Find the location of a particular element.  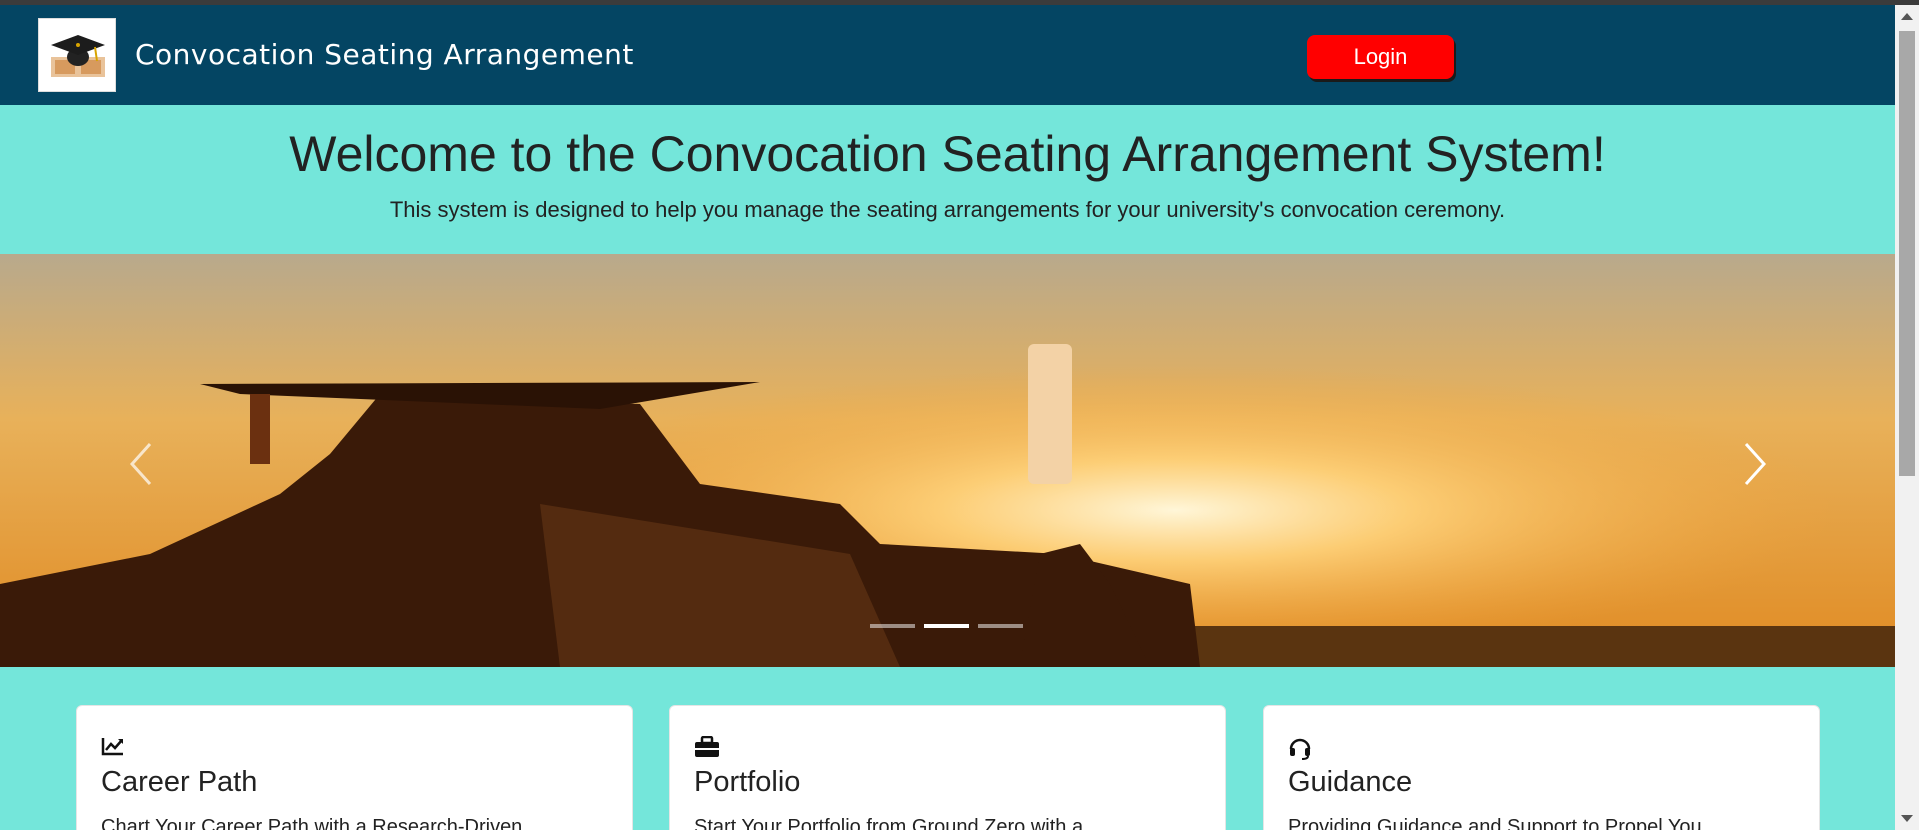

login-button: Login is located at coordinates (1380, 57).